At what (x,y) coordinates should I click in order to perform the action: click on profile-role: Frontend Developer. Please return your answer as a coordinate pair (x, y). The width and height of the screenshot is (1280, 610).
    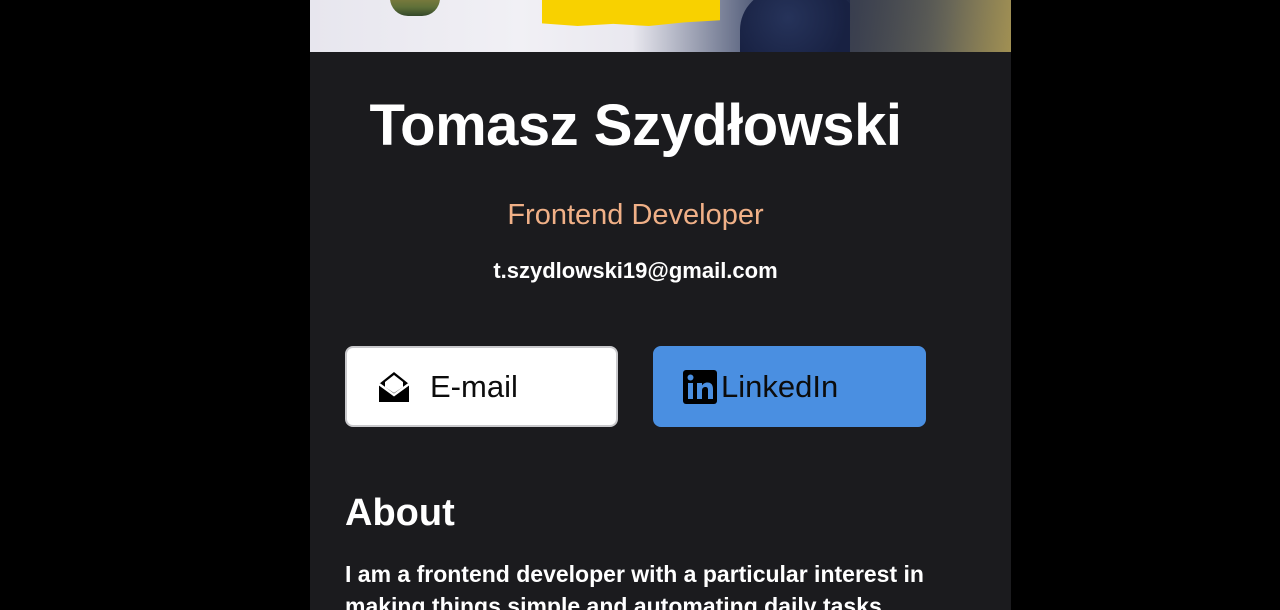
    Looking at the image, I should click on (635, 215).